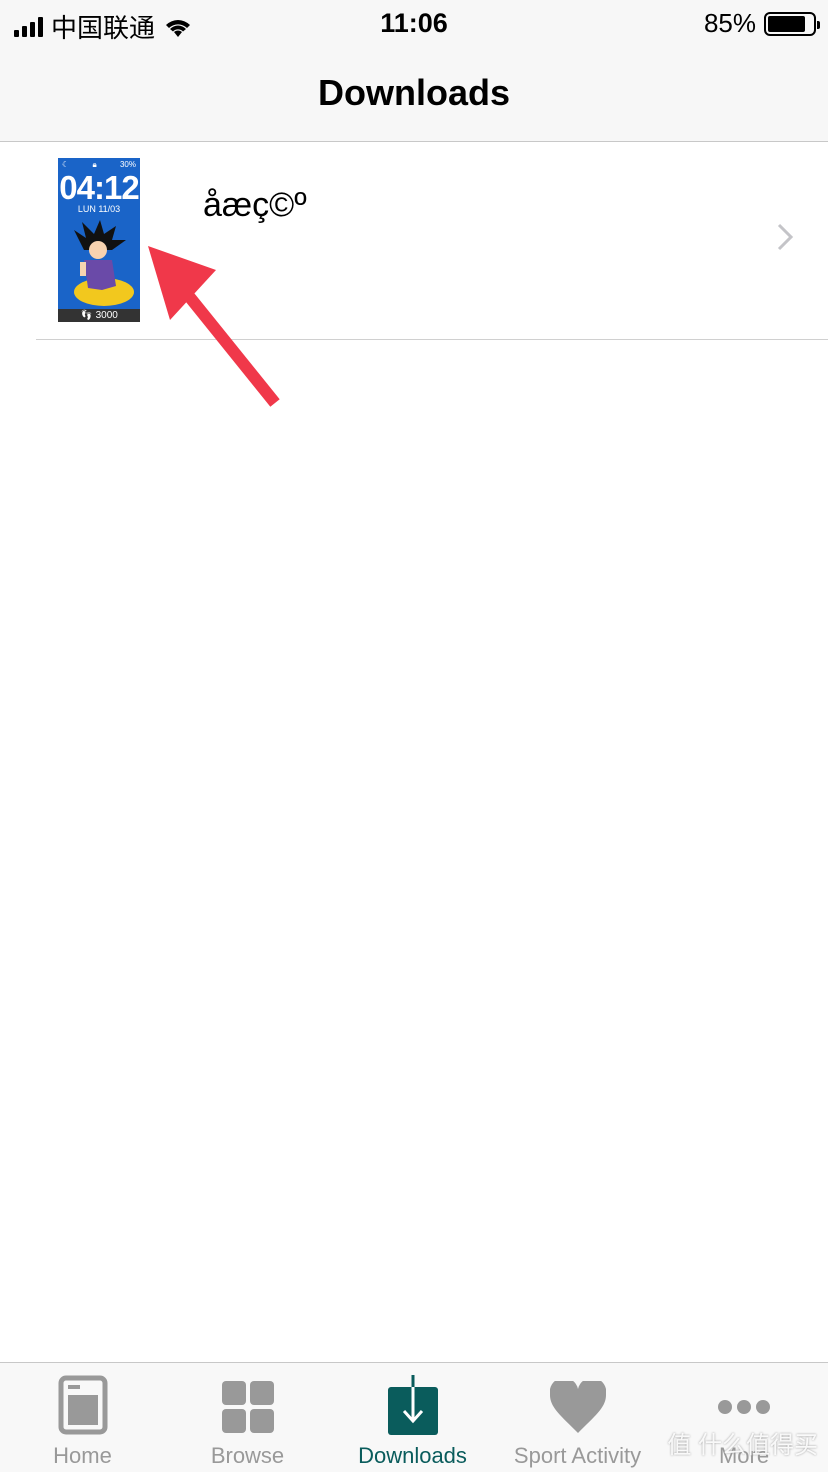  Describe the element at coordinates (412, 1455) in the screenshot. I see `tab-label: Downloads` at that location.